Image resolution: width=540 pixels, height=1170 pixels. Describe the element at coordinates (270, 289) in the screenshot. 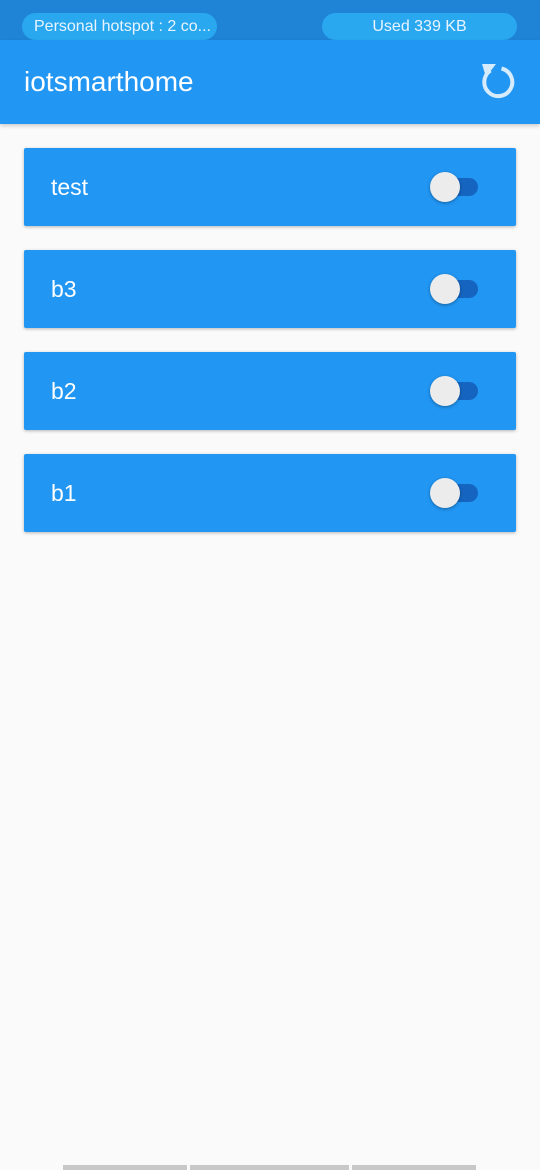

I see `device-card-b3: b3` at that location.